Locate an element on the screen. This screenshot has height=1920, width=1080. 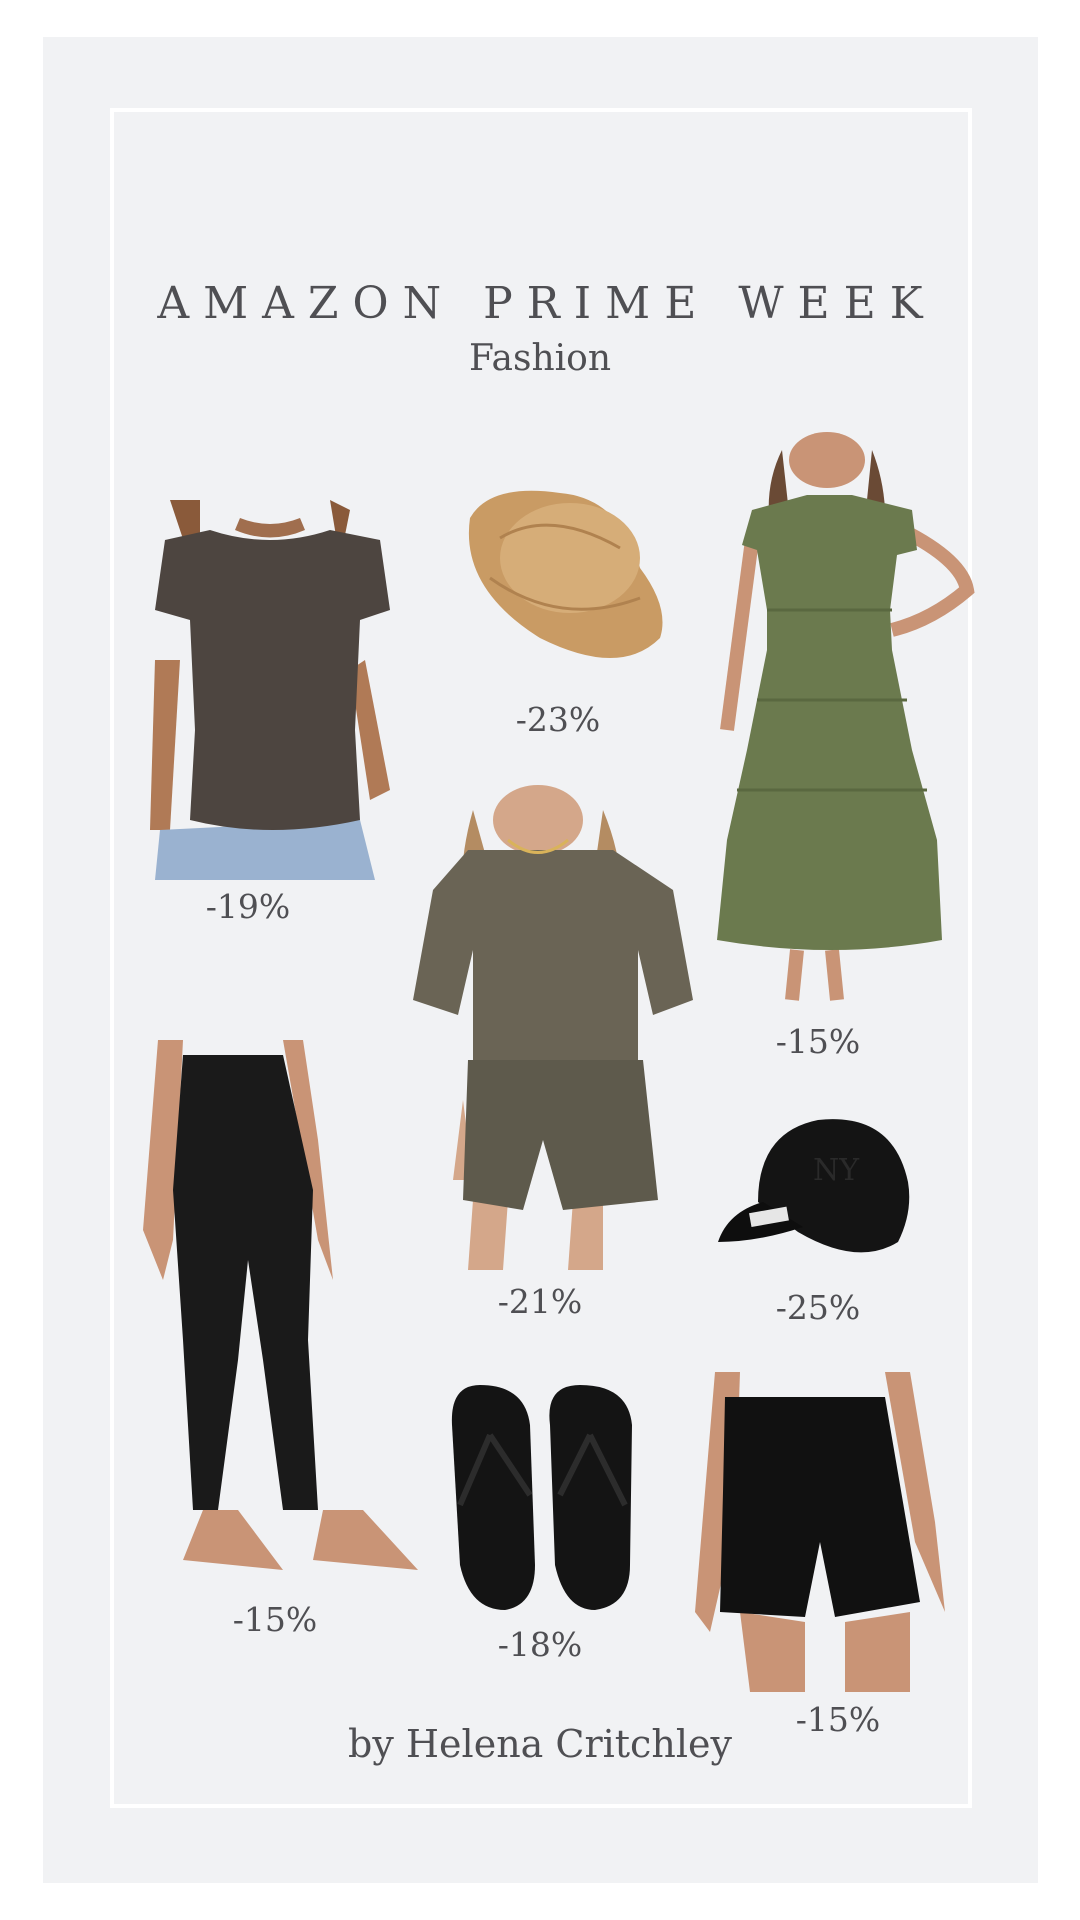
discount-label: -19% is located at coordinates (248, 906).